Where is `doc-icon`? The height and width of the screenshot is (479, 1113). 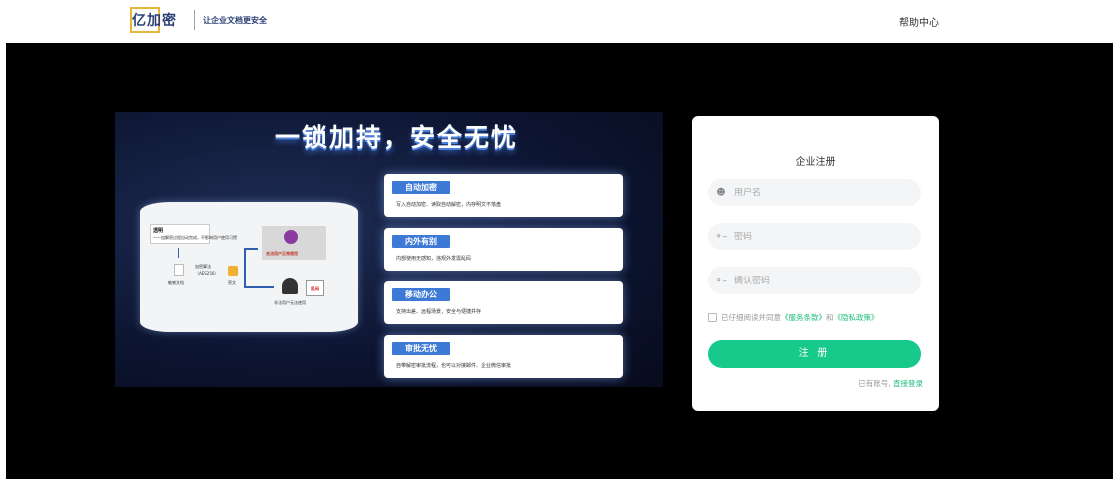
doc-icon is located at coordinates (179, 270).